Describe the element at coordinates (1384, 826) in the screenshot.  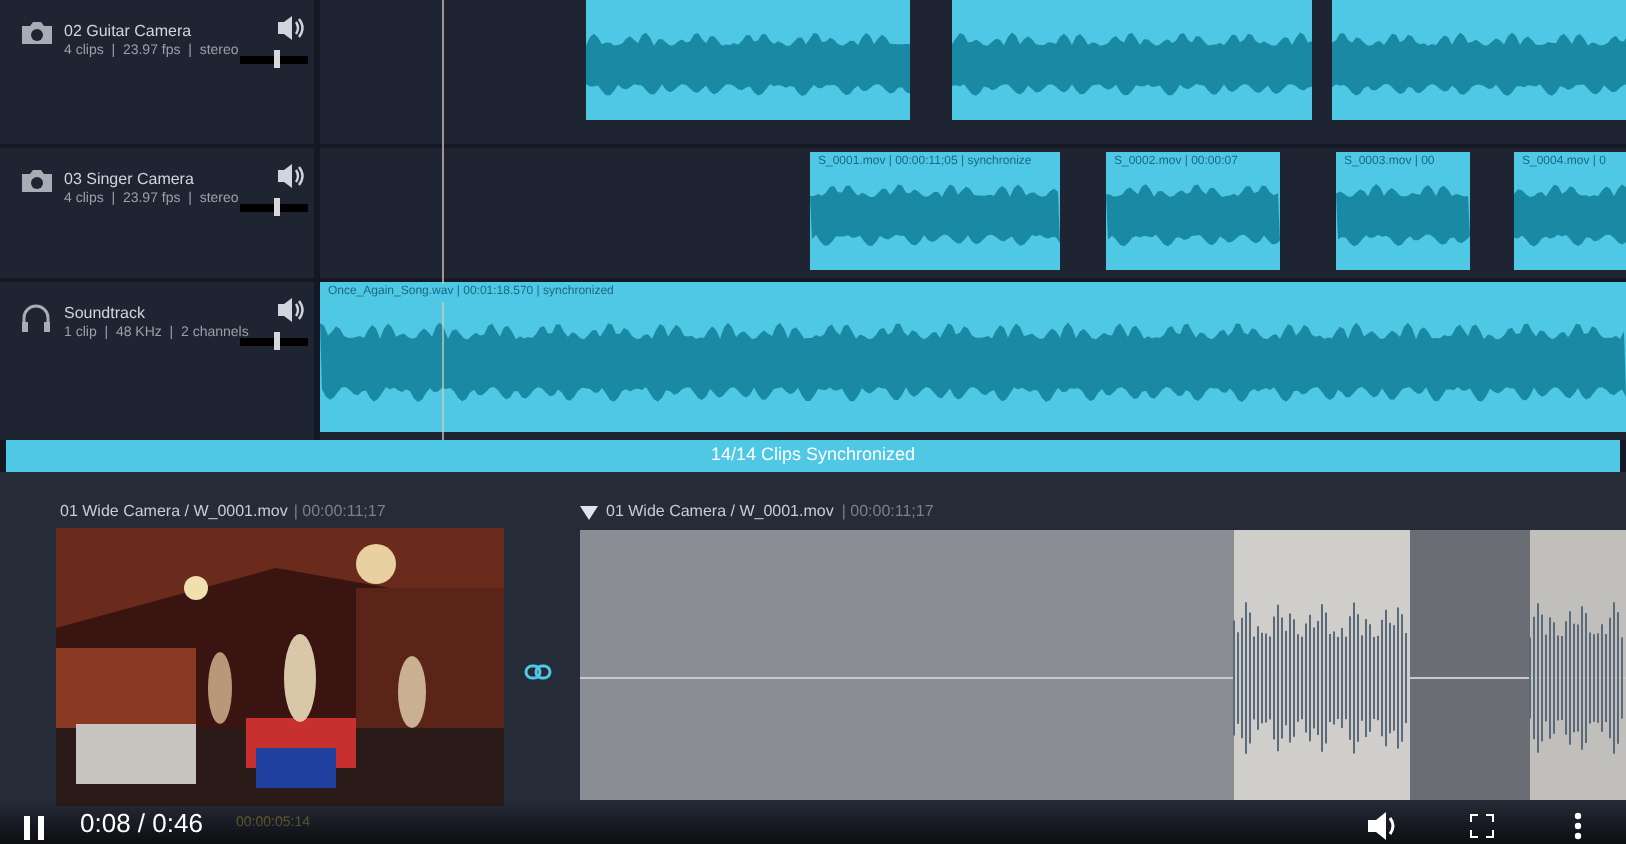
I see `volume-icon` at that location.